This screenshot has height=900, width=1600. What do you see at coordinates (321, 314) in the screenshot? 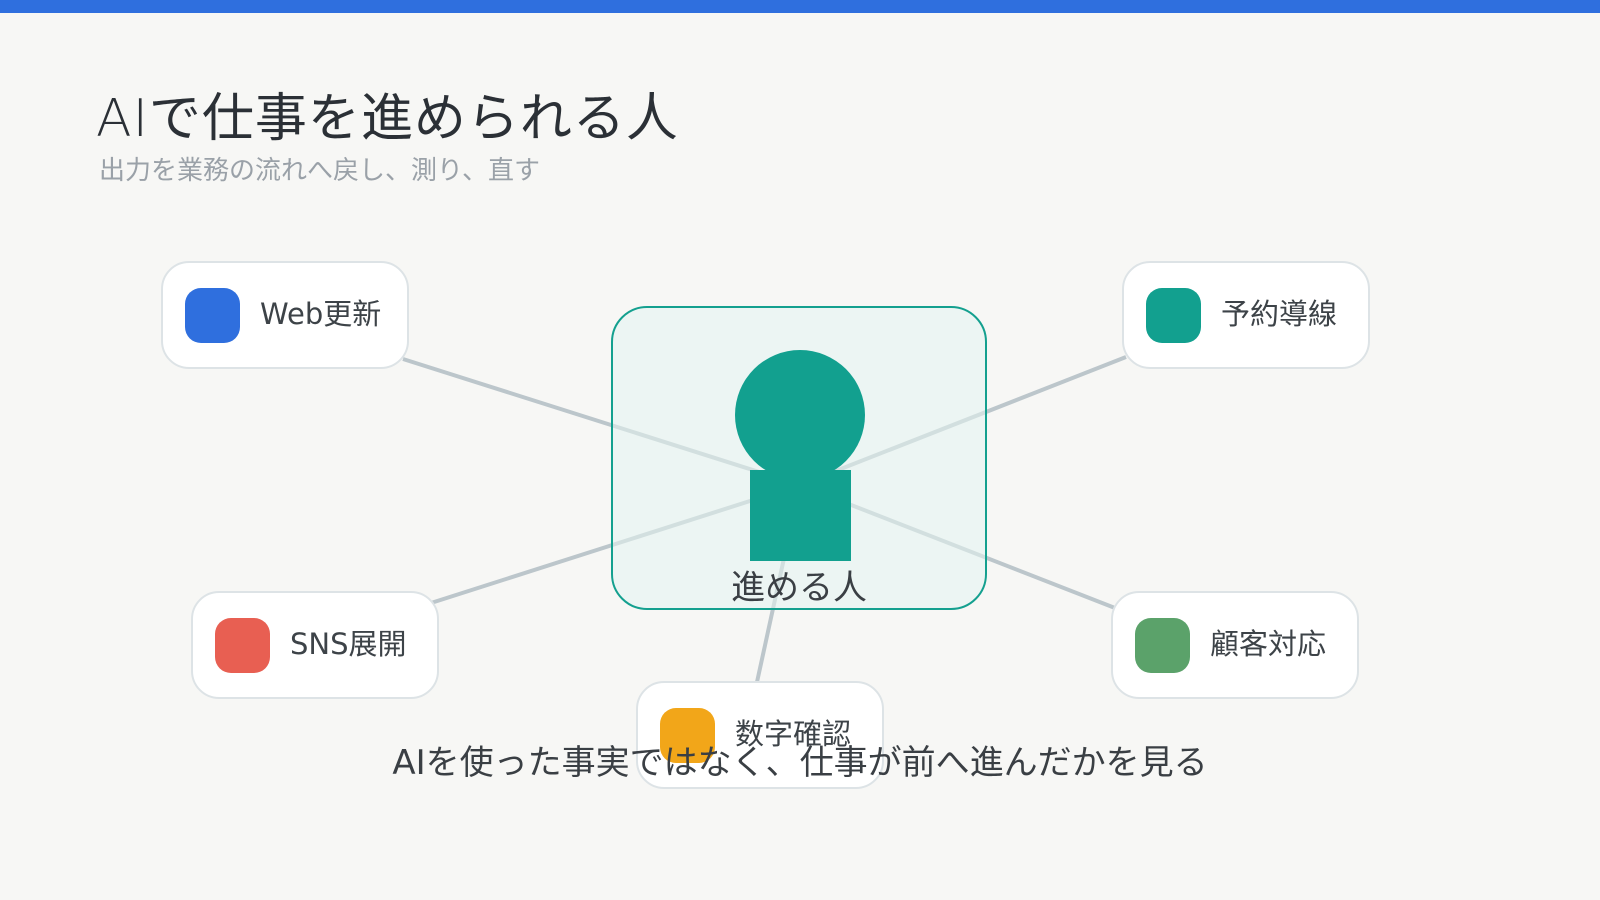
I see `node-label: Web更新` at bounding box center [321, 314].